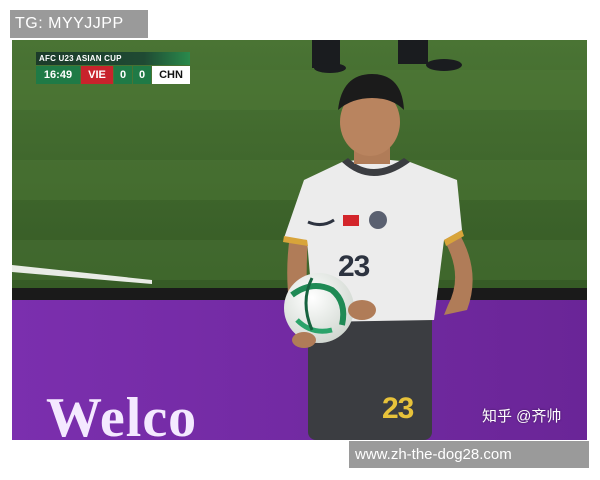 Image resolution: width=600 pixels, height=480 pixels. What do you see at coordinates (123, 75) in the screenshot?
I see `home-score: 0` at bounding box center [123, 75].